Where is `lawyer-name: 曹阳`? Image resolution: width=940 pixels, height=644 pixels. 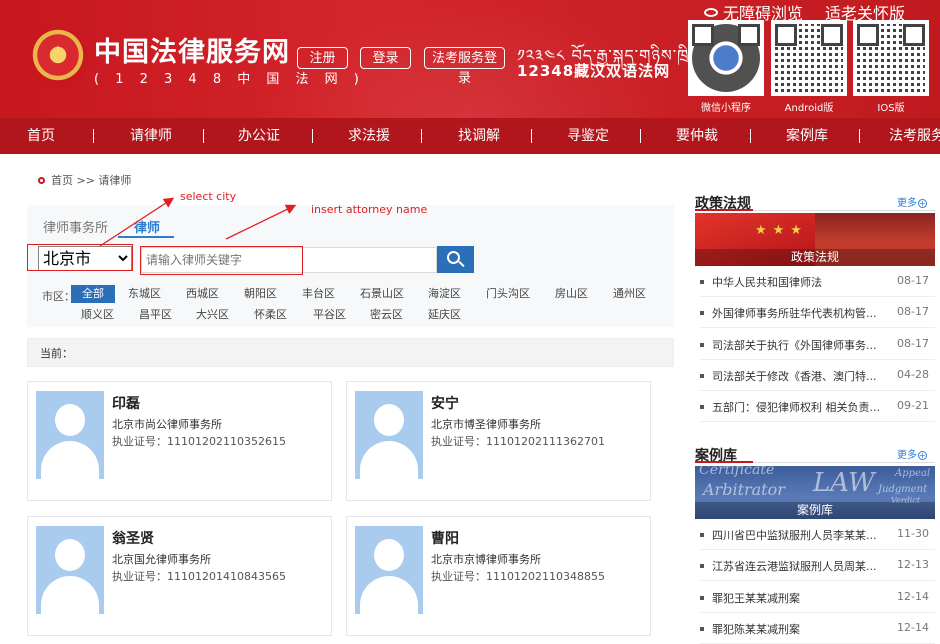
lawyer-name: 曹阳 is located at coordinates (445, 538).